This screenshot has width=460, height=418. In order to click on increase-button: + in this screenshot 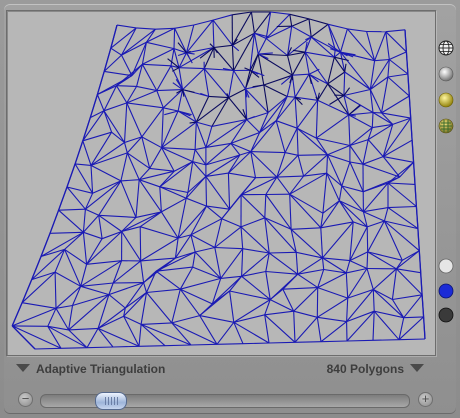, I will do `click(425, 399)`.